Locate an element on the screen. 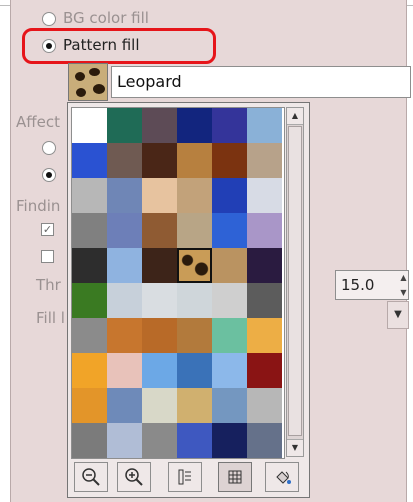  zoom-in-button is located at coordinates (134, 477).